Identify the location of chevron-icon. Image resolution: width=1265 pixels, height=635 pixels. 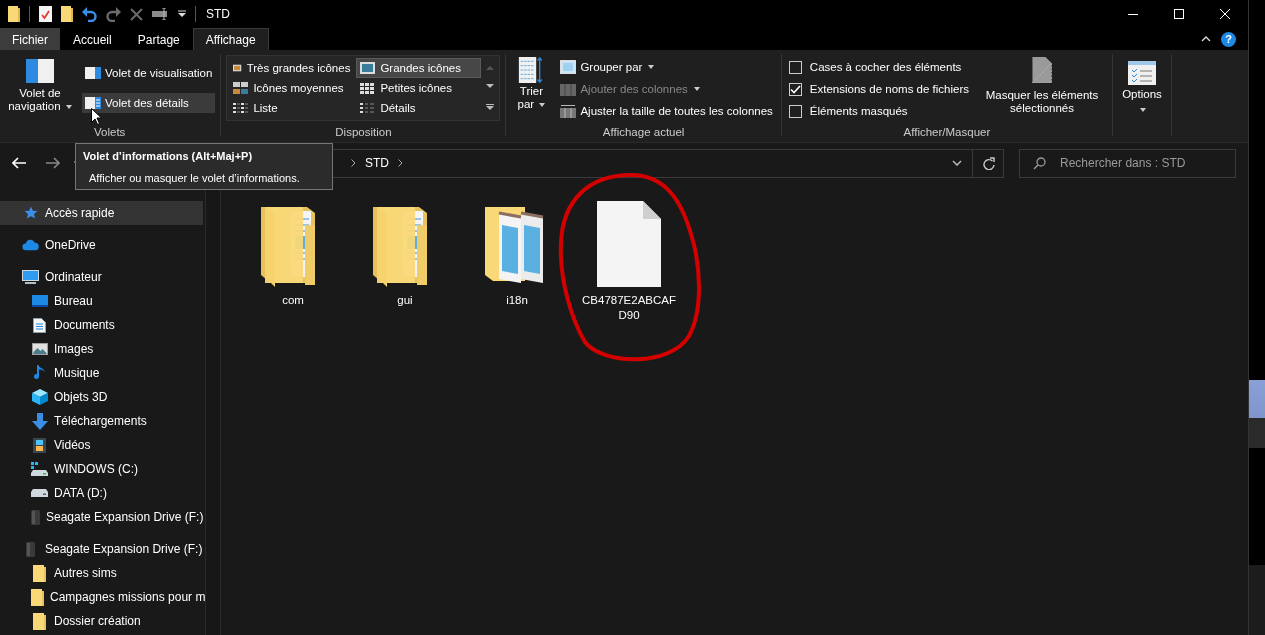
(400, 163).